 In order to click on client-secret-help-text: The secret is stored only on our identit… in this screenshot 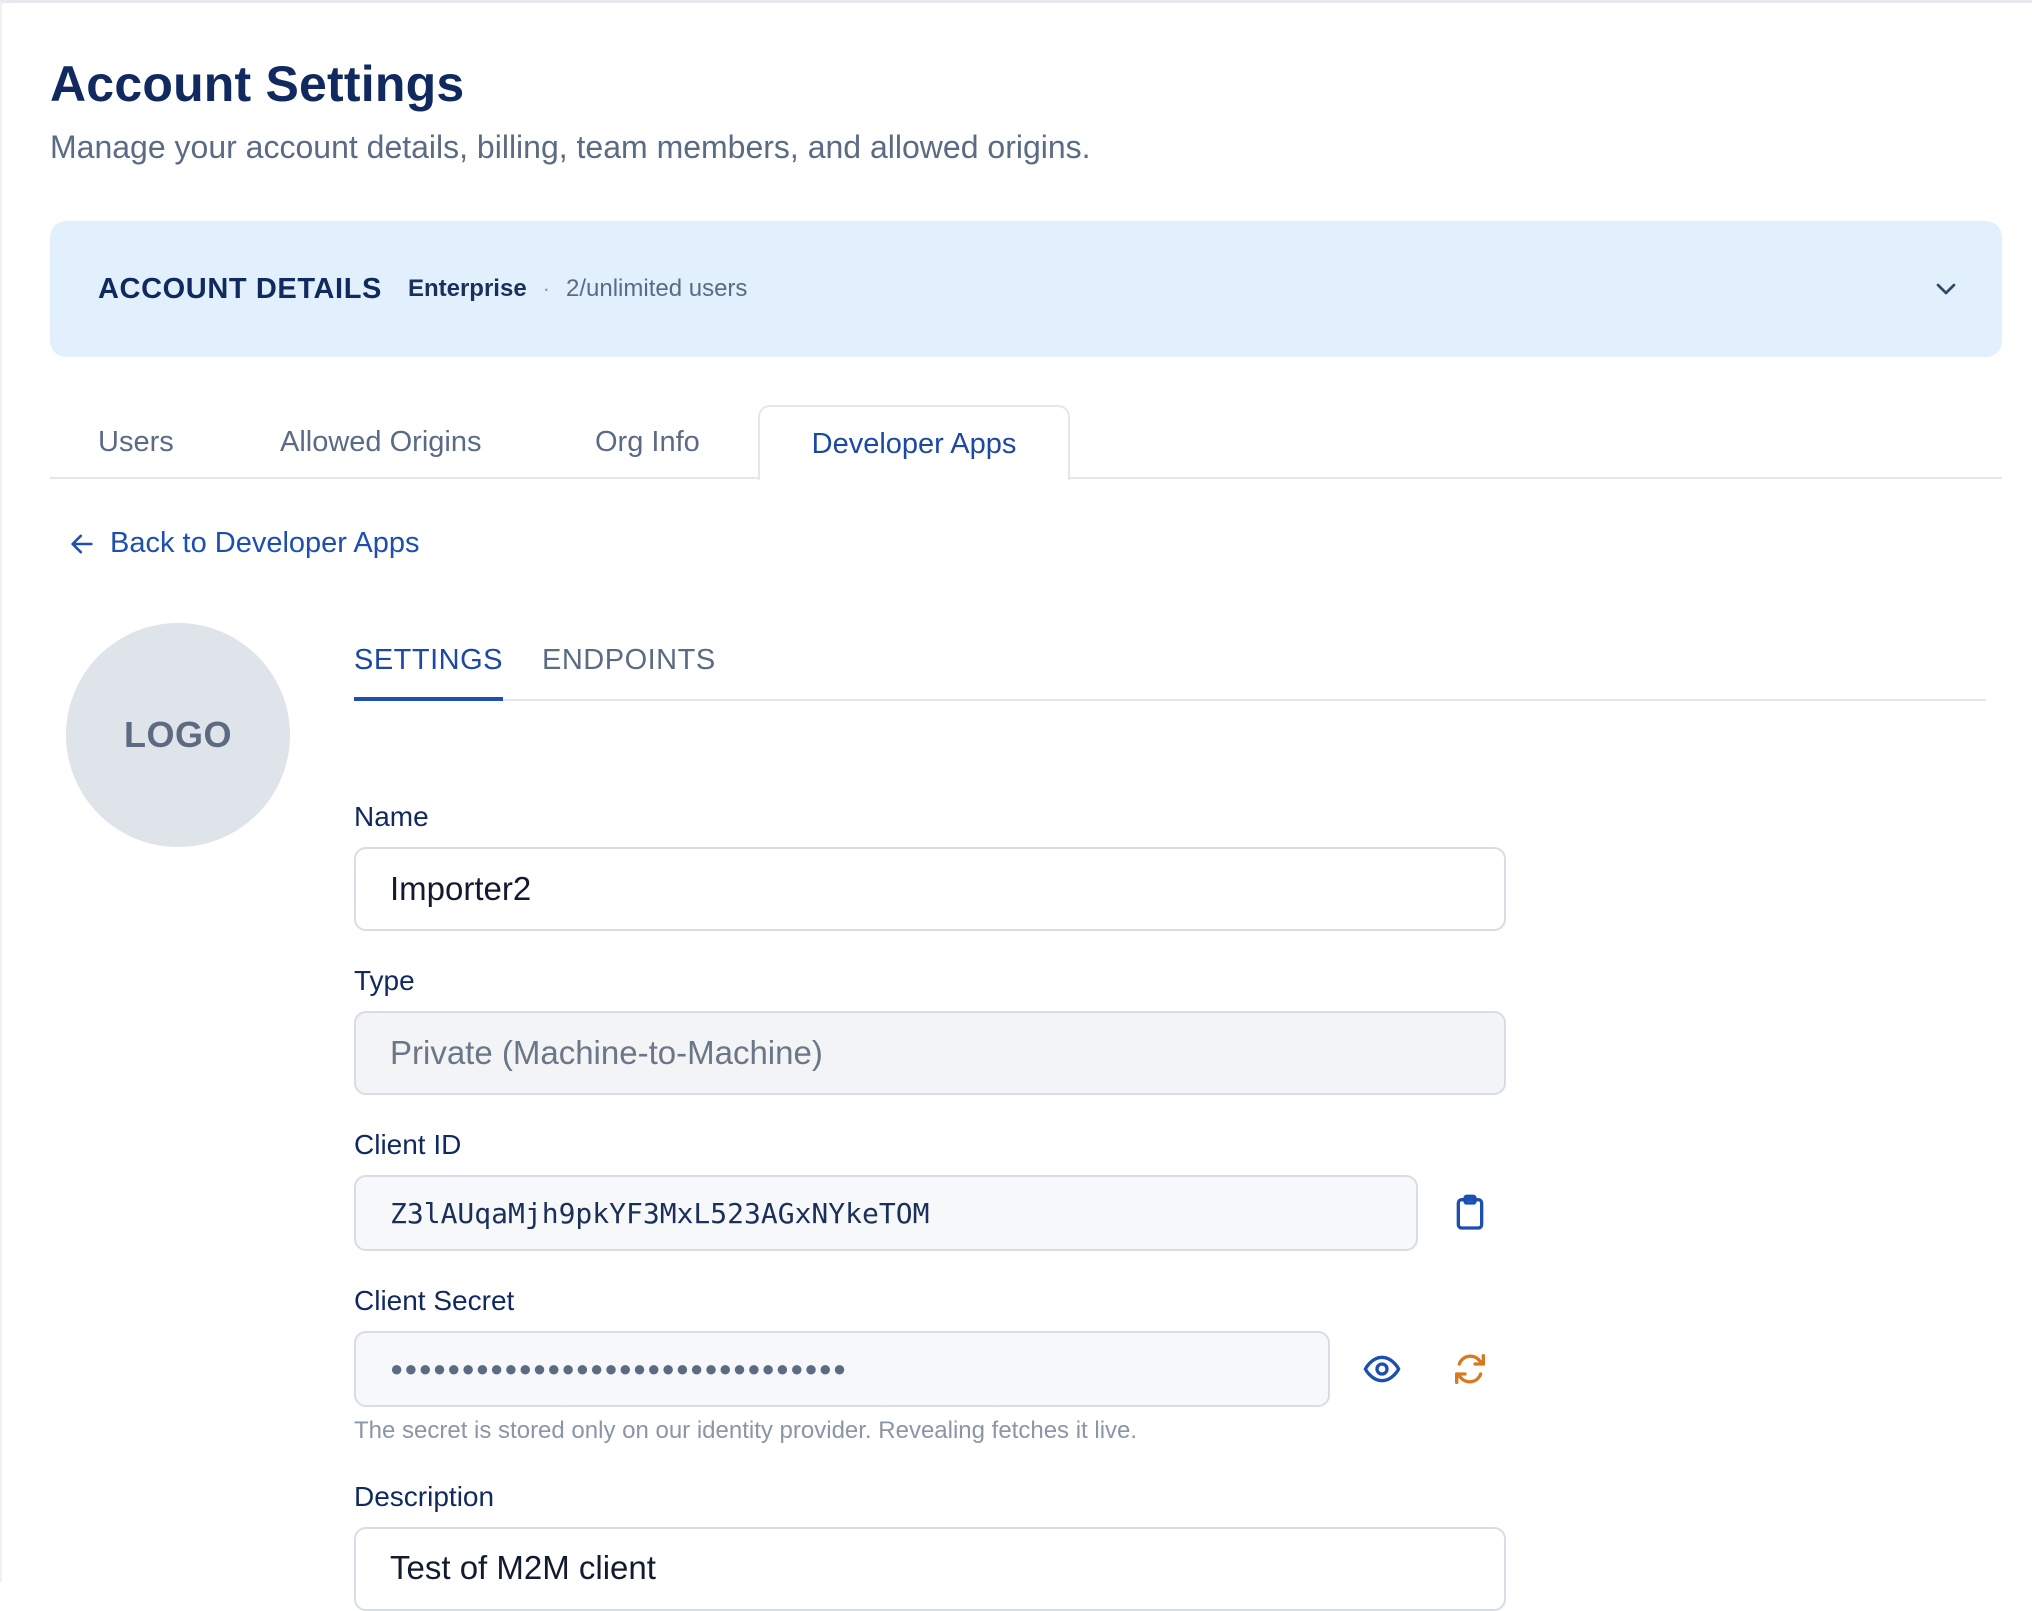, I will do `click(746, 1430)`.